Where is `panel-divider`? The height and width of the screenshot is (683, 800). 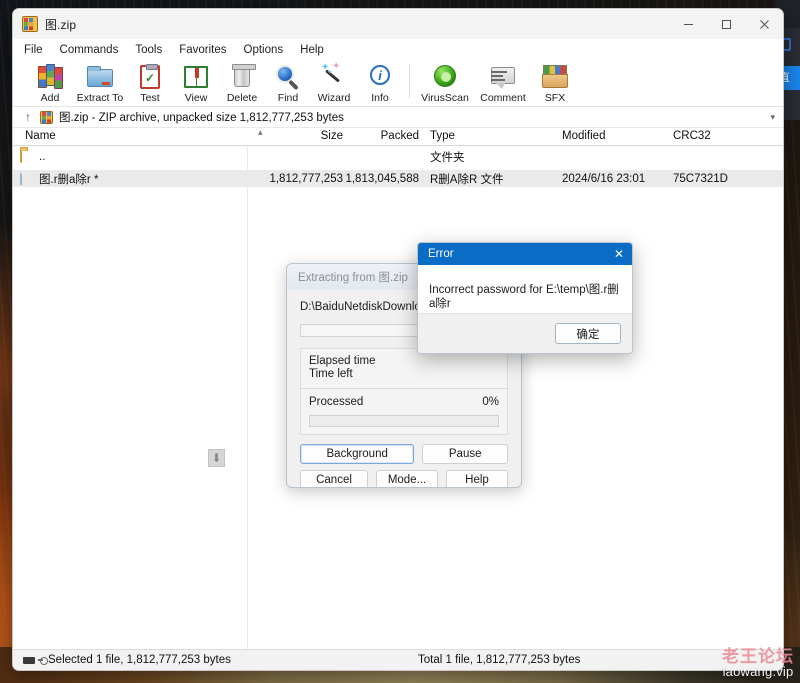
panel-divider is located at coordinates (247, 397).